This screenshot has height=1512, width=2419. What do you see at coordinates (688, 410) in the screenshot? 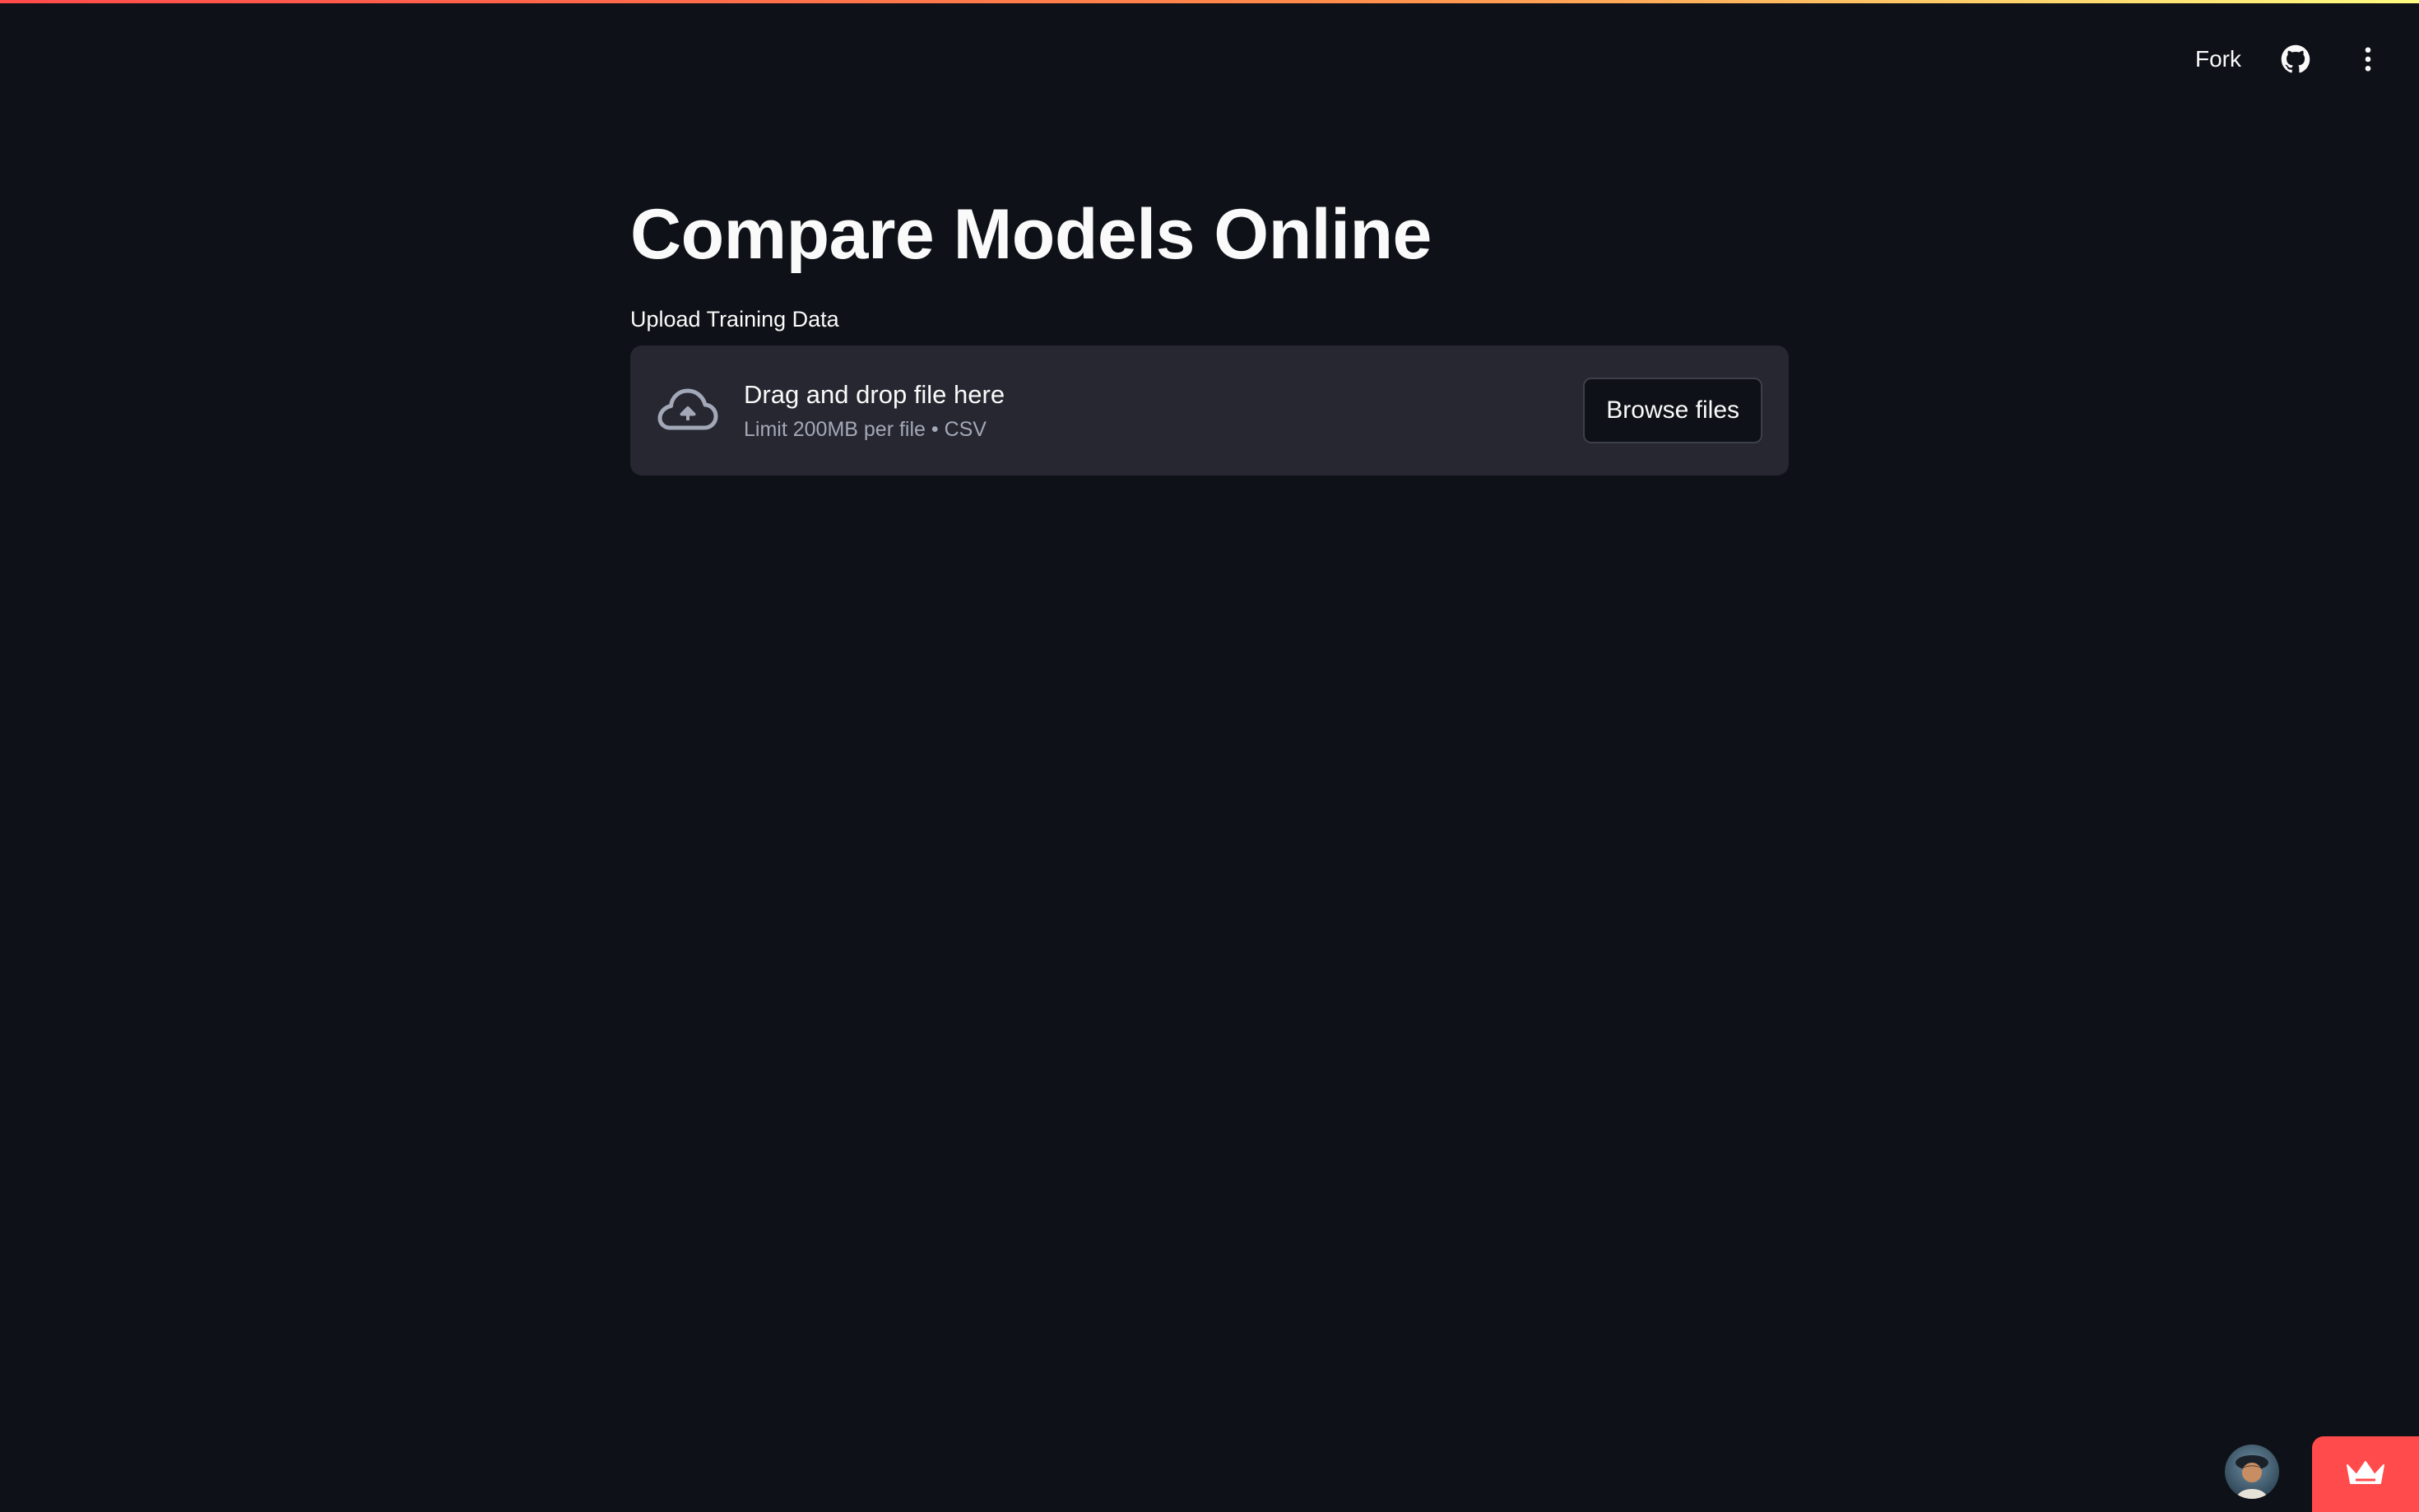
I see `cloud-upload-icon` at bounding box center [688, 410].